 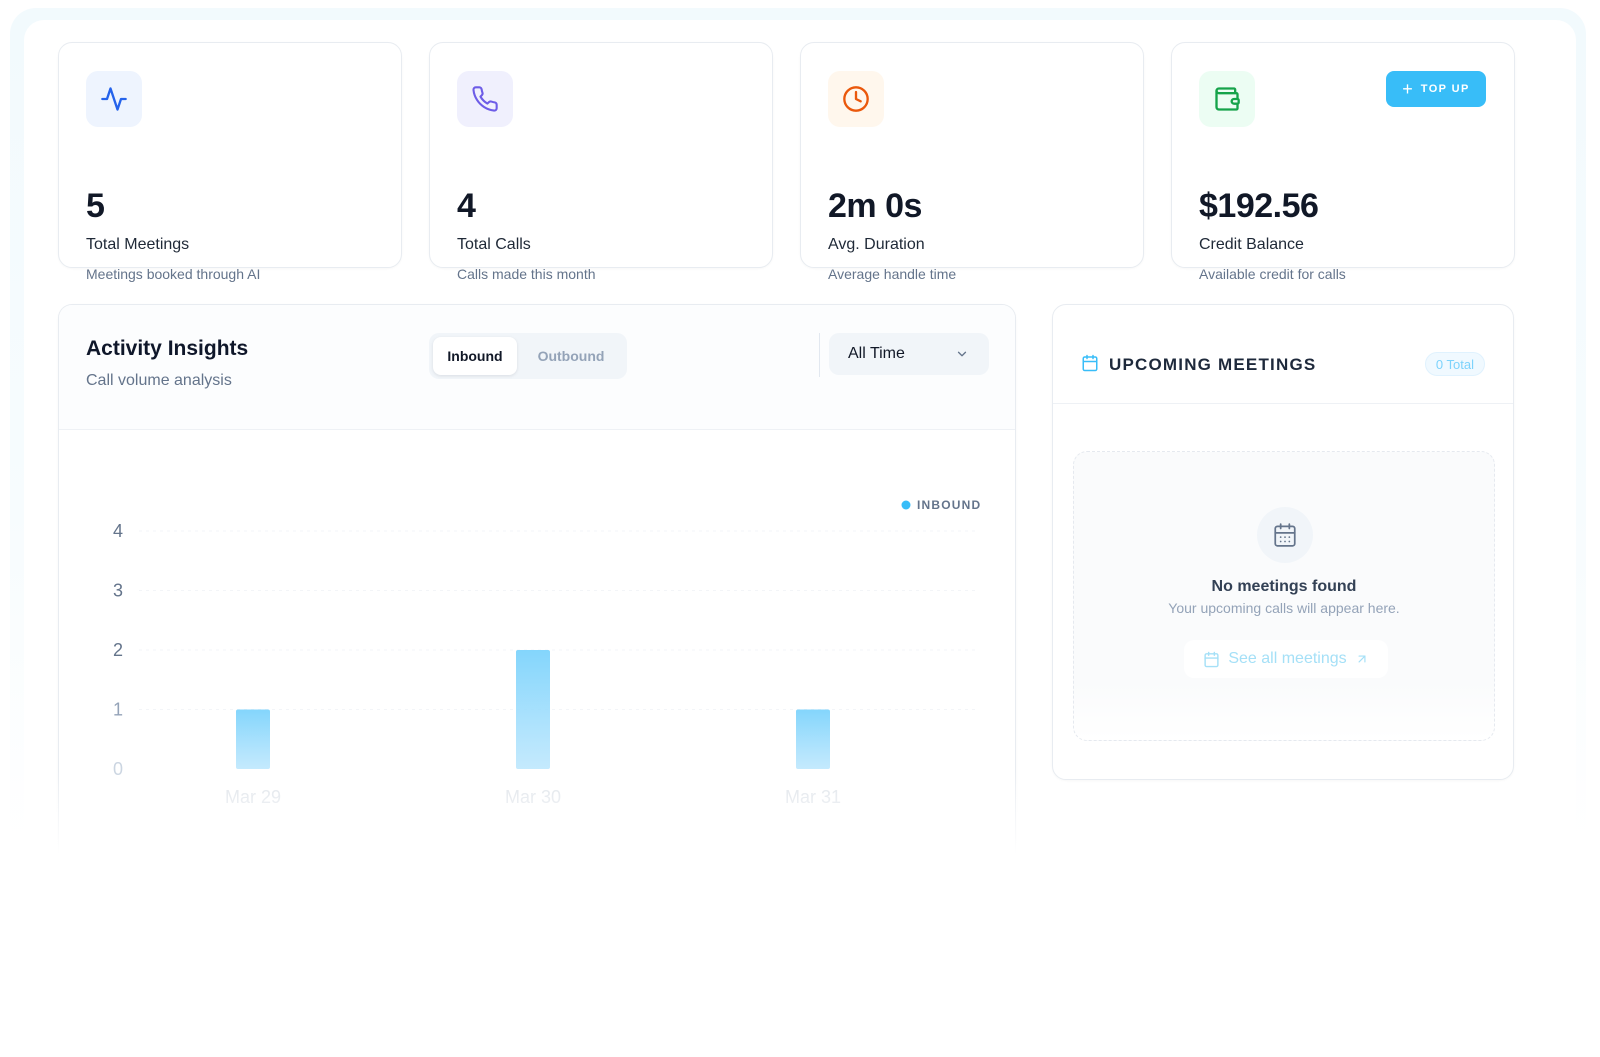 What do you see at coordinates (533, 797) in the screenshot?
I see `x-tick-label: Mar 30` at bounding box center [533, 797].